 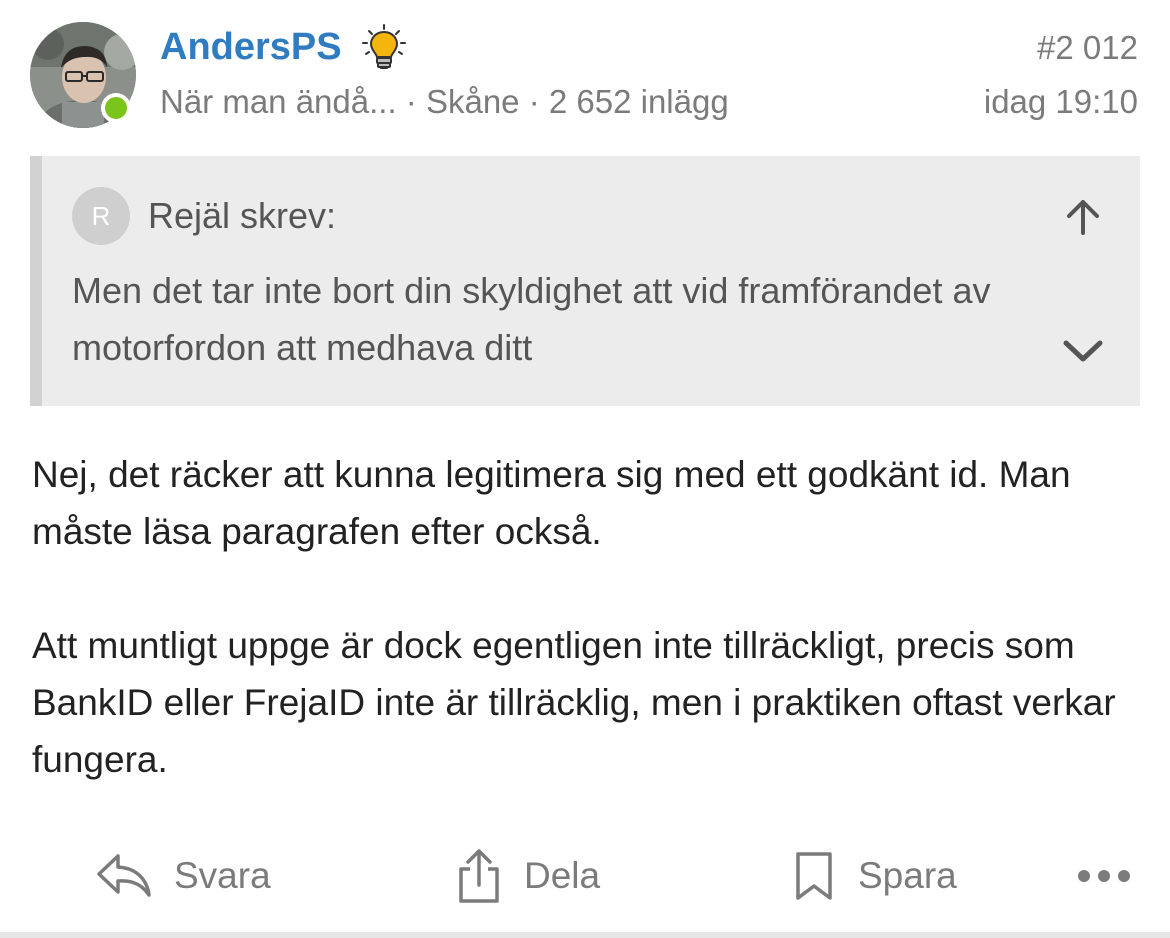 What do you see at coordinates (101, 216) in the screenshot?
I see `quote-author-avatar: R` at bounding box center [101, 216].